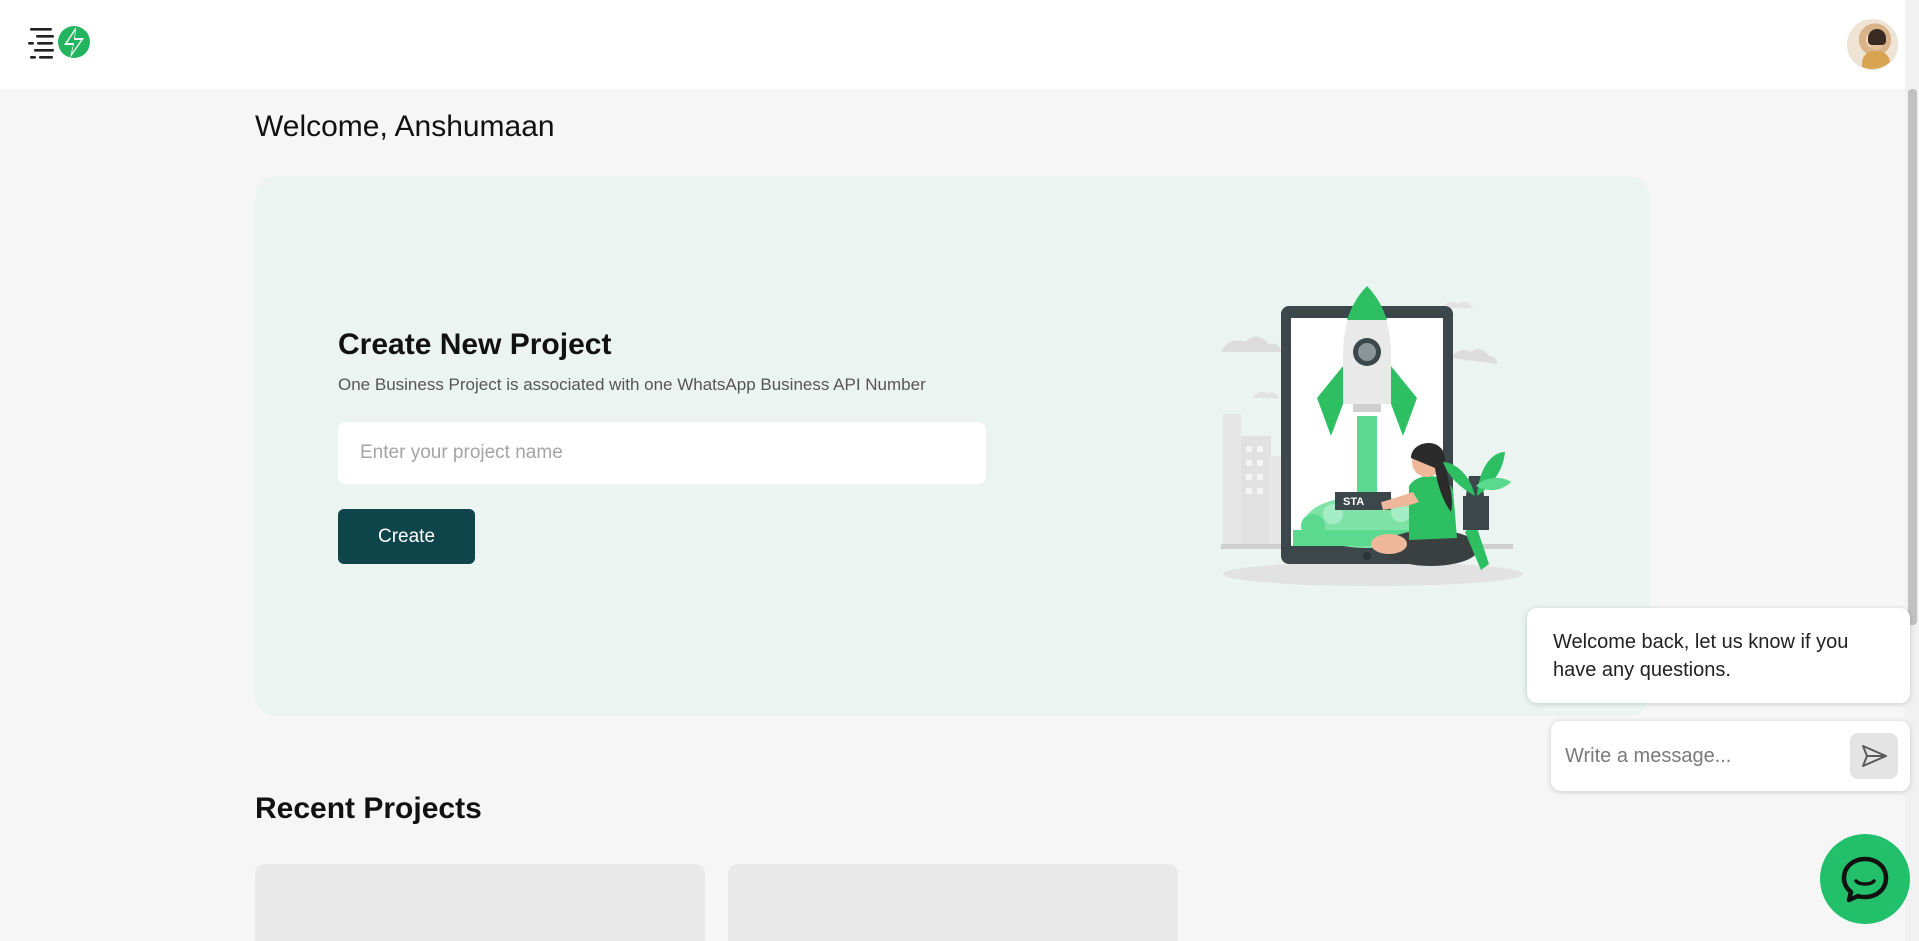  What do you see at coordinates (60, 42) in the screenshot?
I see `logo-icon` at bounding box center [60, 42].